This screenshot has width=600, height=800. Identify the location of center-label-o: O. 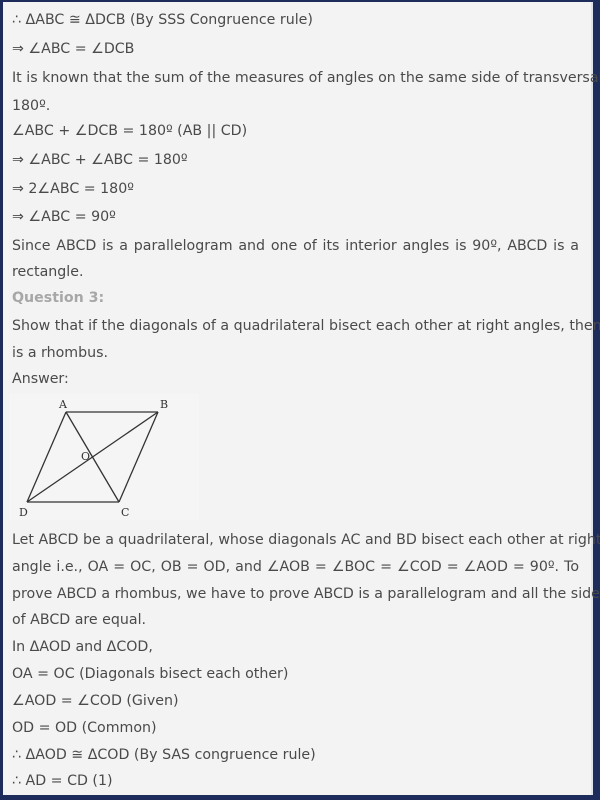
(85, 456).